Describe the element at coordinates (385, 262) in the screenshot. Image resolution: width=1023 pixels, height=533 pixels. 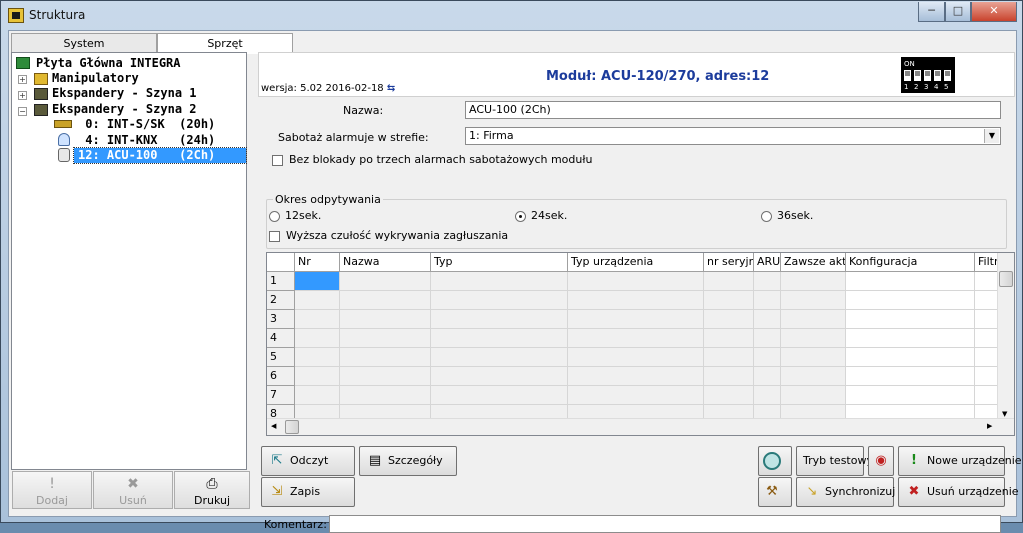
I see `column-header: Nazwa` at that location.